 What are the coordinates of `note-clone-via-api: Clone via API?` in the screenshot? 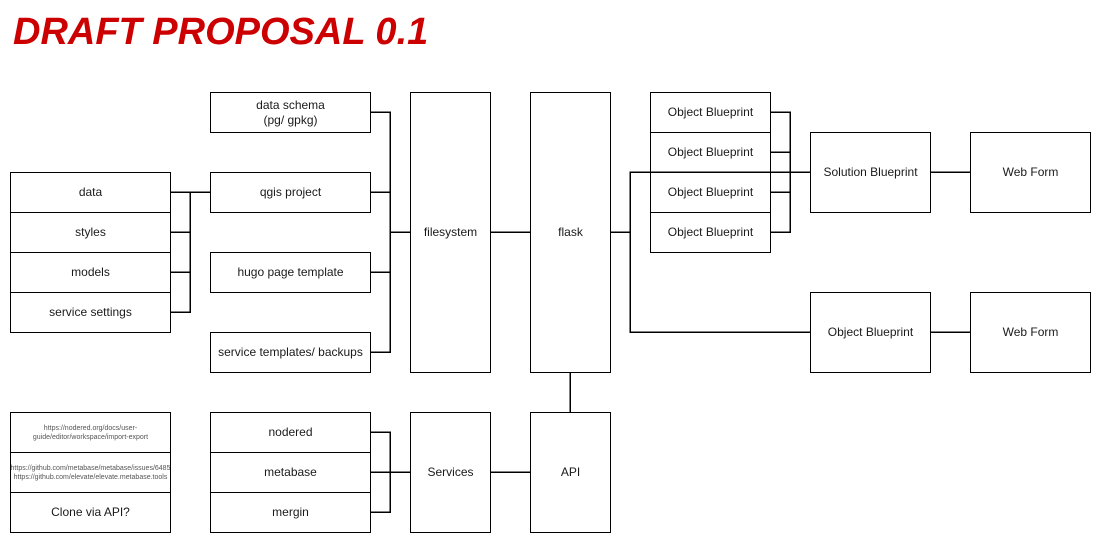 It's located at (90, 512).